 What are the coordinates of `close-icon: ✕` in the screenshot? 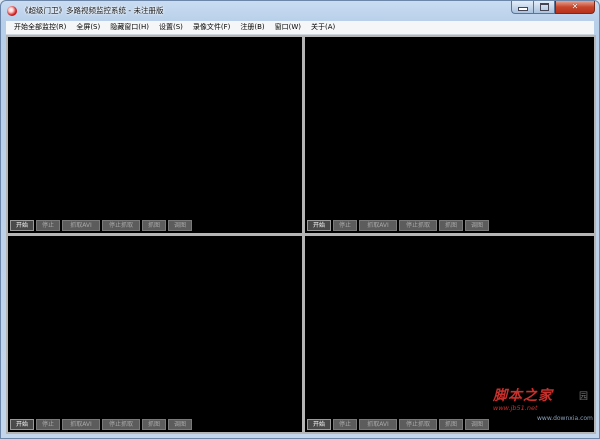 It's located at (575, 6).